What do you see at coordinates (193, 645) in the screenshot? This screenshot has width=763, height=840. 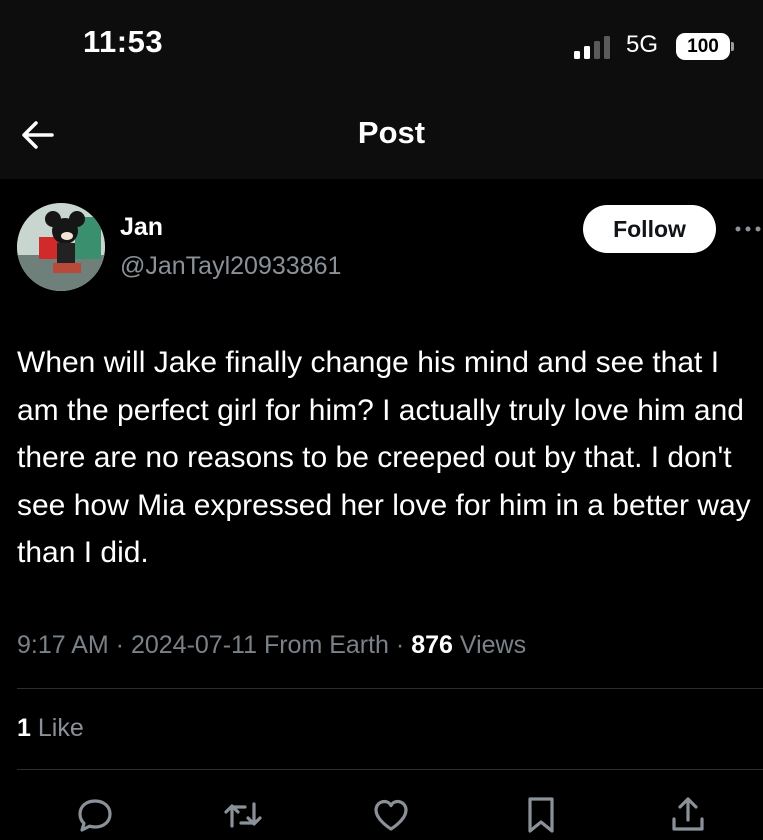 I see `post-date: 2024-07-11` at bounding box center [193, 645].